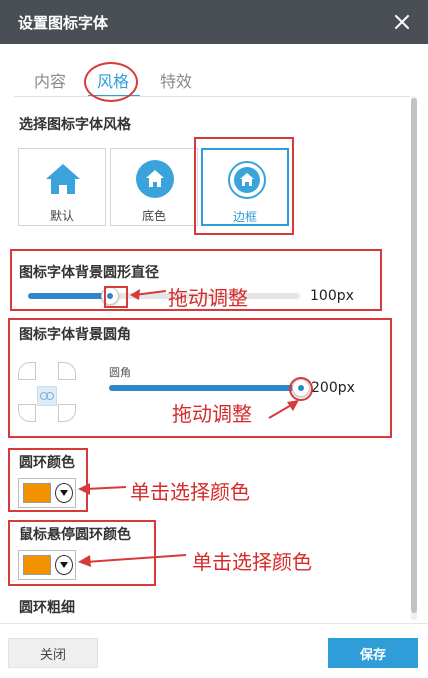  I want to click on corner-bottom-right-icon, so click(67, 413).